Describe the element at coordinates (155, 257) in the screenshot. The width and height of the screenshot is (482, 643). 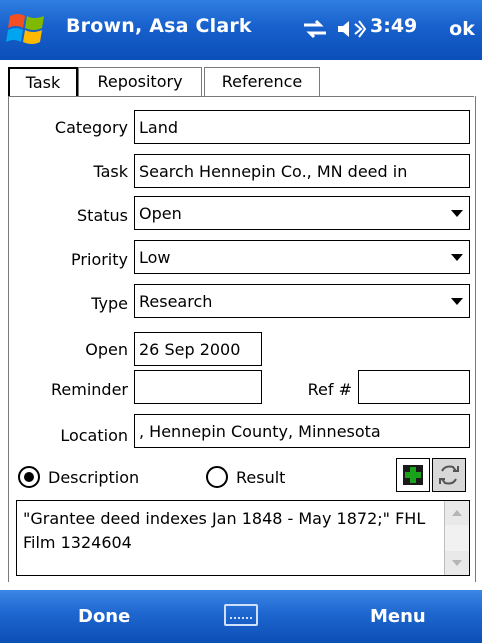
I see `priority-value: Low` at that location.